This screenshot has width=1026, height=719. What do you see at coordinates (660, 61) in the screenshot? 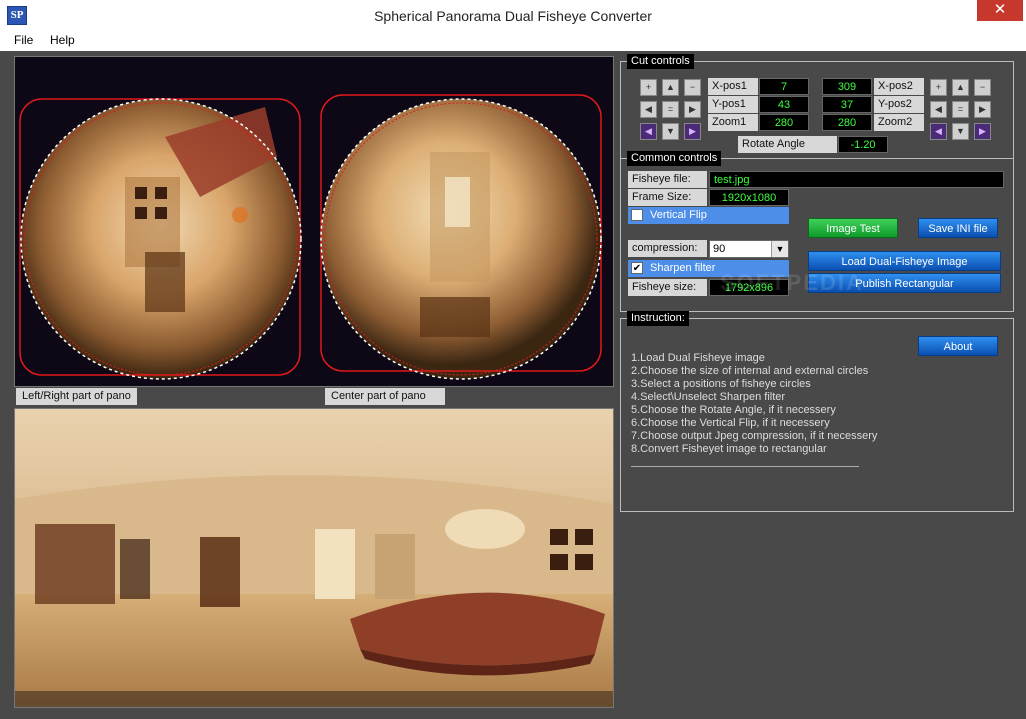
I see `cut-controls-title: Cut controls` at bounding box center [660, 61].